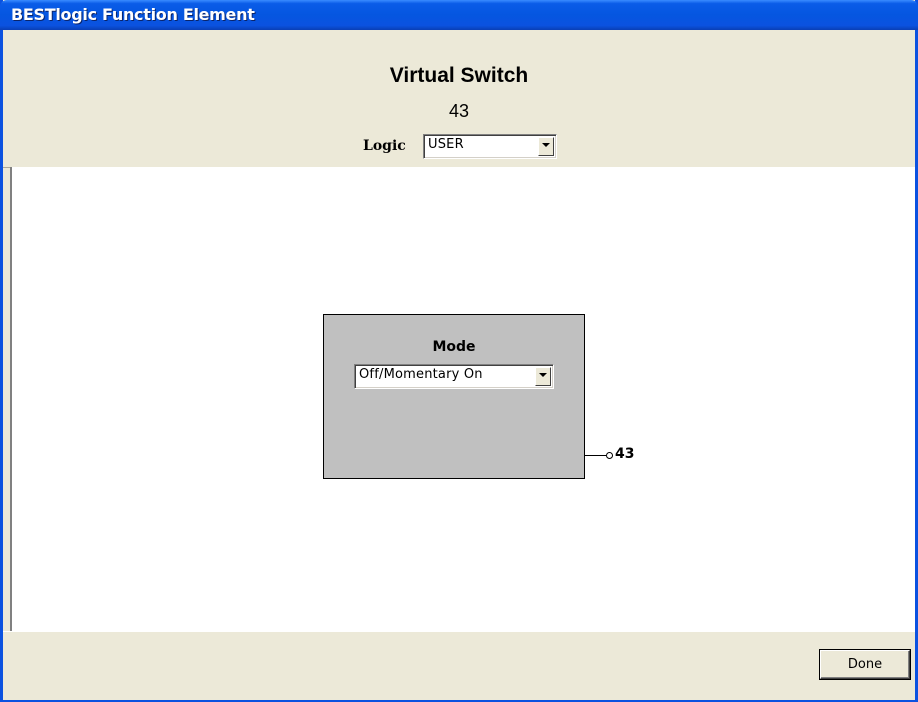 This screenshot has width=918, height=702. What do you see at coordinates (595, 455) in the screenshot?
I see `output-line` at bounding box center [595, 455].